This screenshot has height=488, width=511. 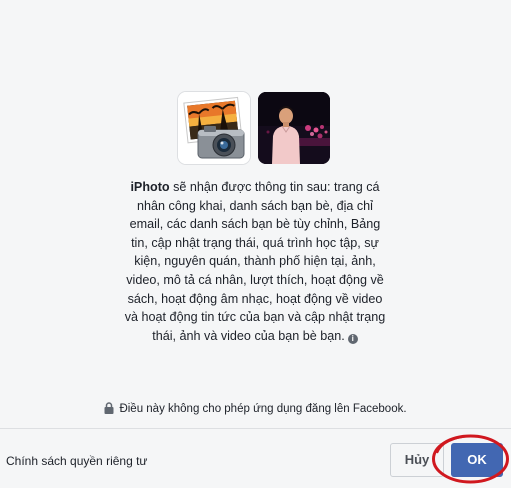 I want to click on footer-divider, so click(x=255, y=428).